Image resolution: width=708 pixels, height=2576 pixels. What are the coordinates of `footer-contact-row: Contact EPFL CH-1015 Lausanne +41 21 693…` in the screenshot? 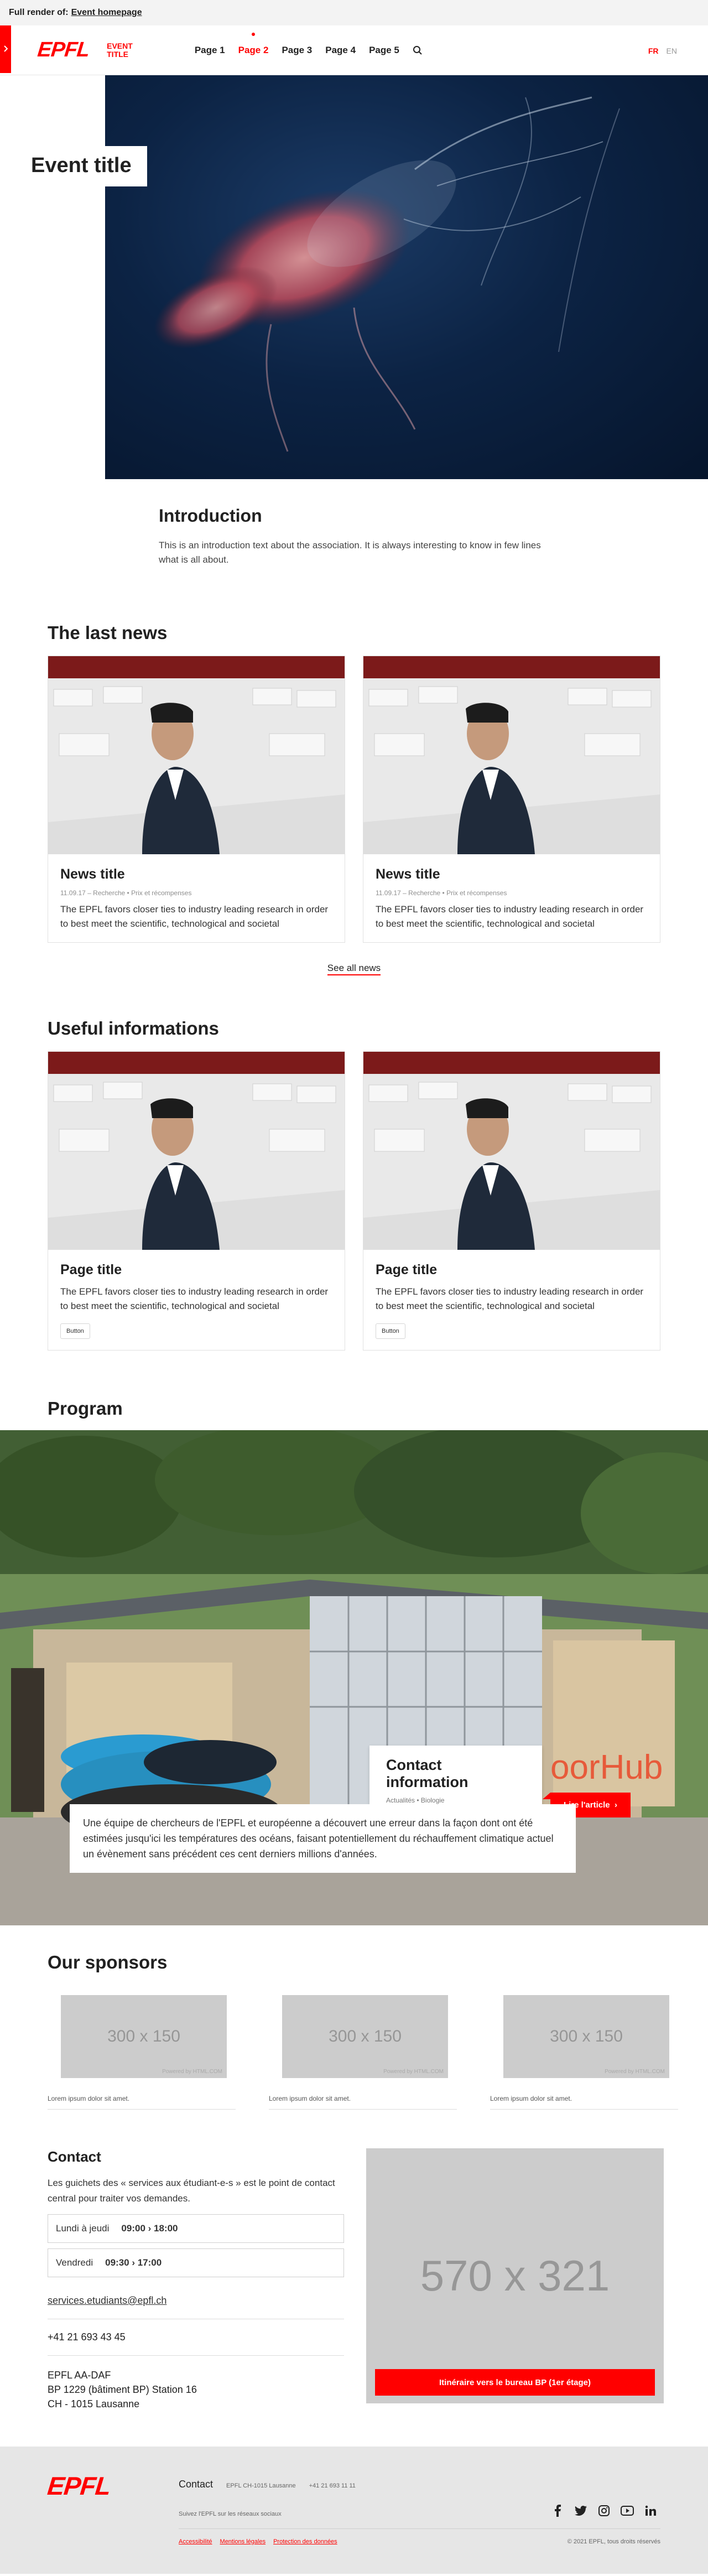 It's located at (267, 2484).